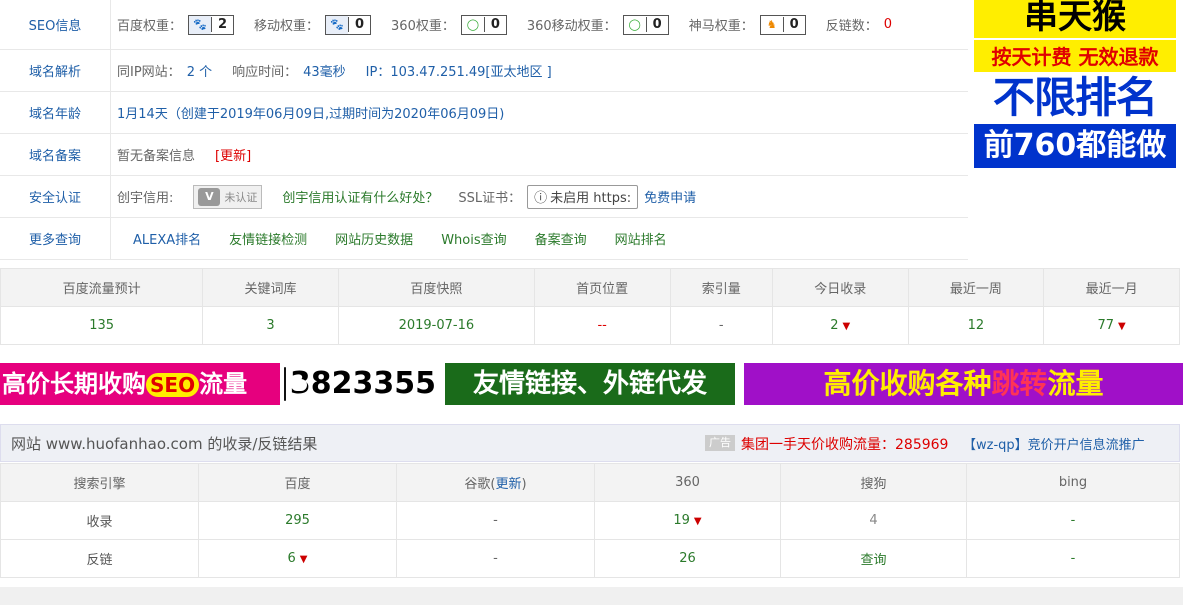 The image size is (1183, 605). Describe the element at coordinates (670, 196) in the screenshot. I see `free-apply-link: 免费申请` at that location.